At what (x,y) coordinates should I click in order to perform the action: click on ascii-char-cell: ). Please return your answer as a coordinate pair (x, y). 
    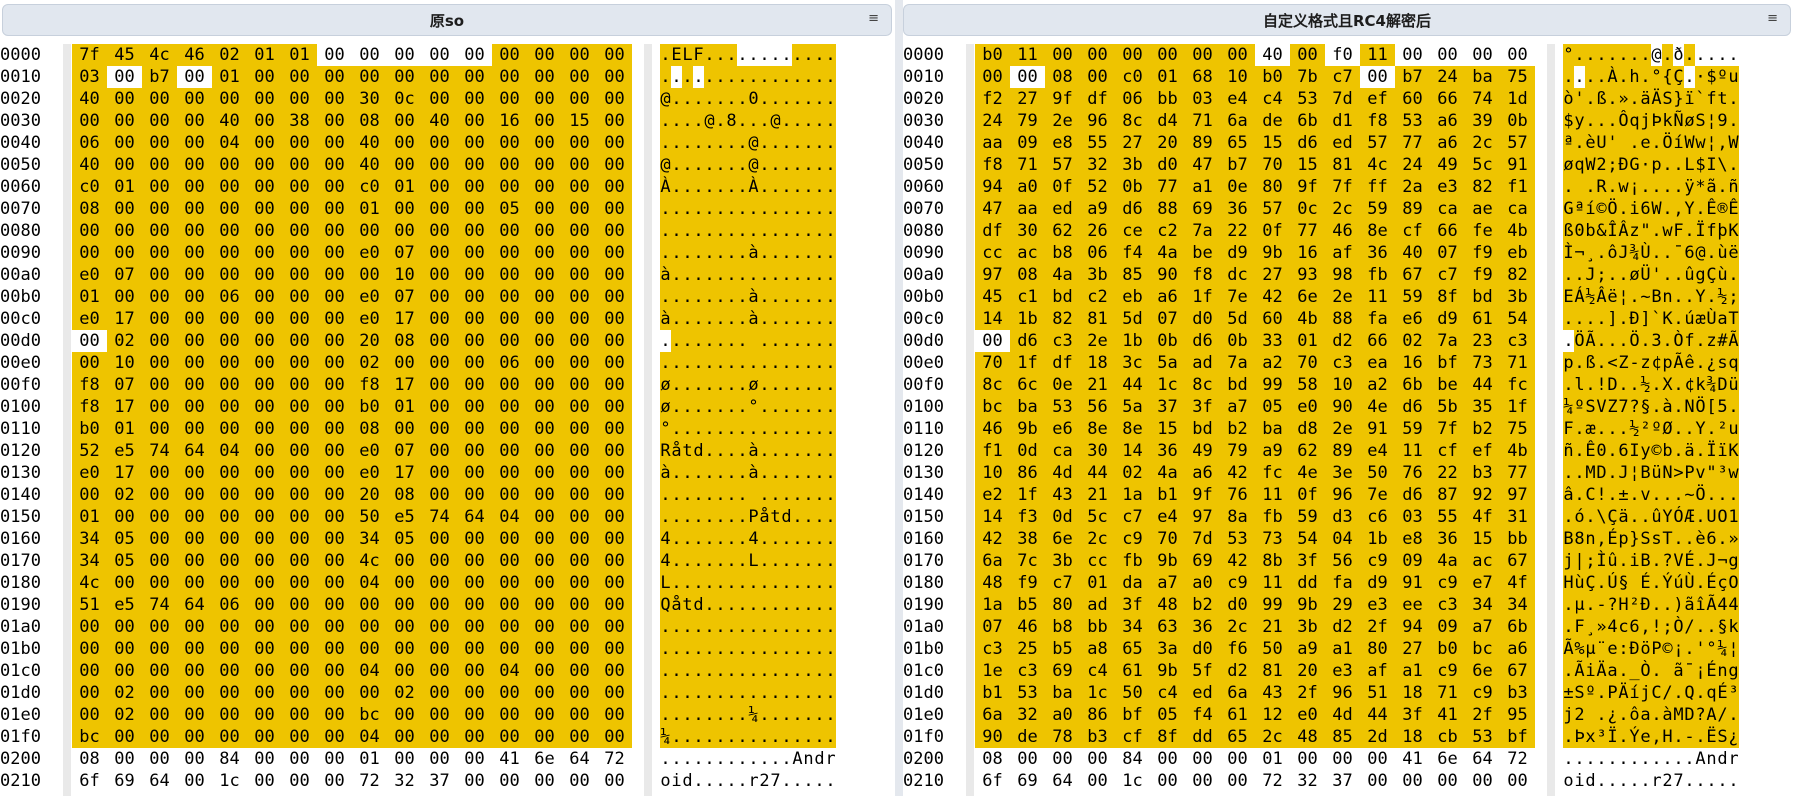
    Looking at the image, I should click on (1678, 605).